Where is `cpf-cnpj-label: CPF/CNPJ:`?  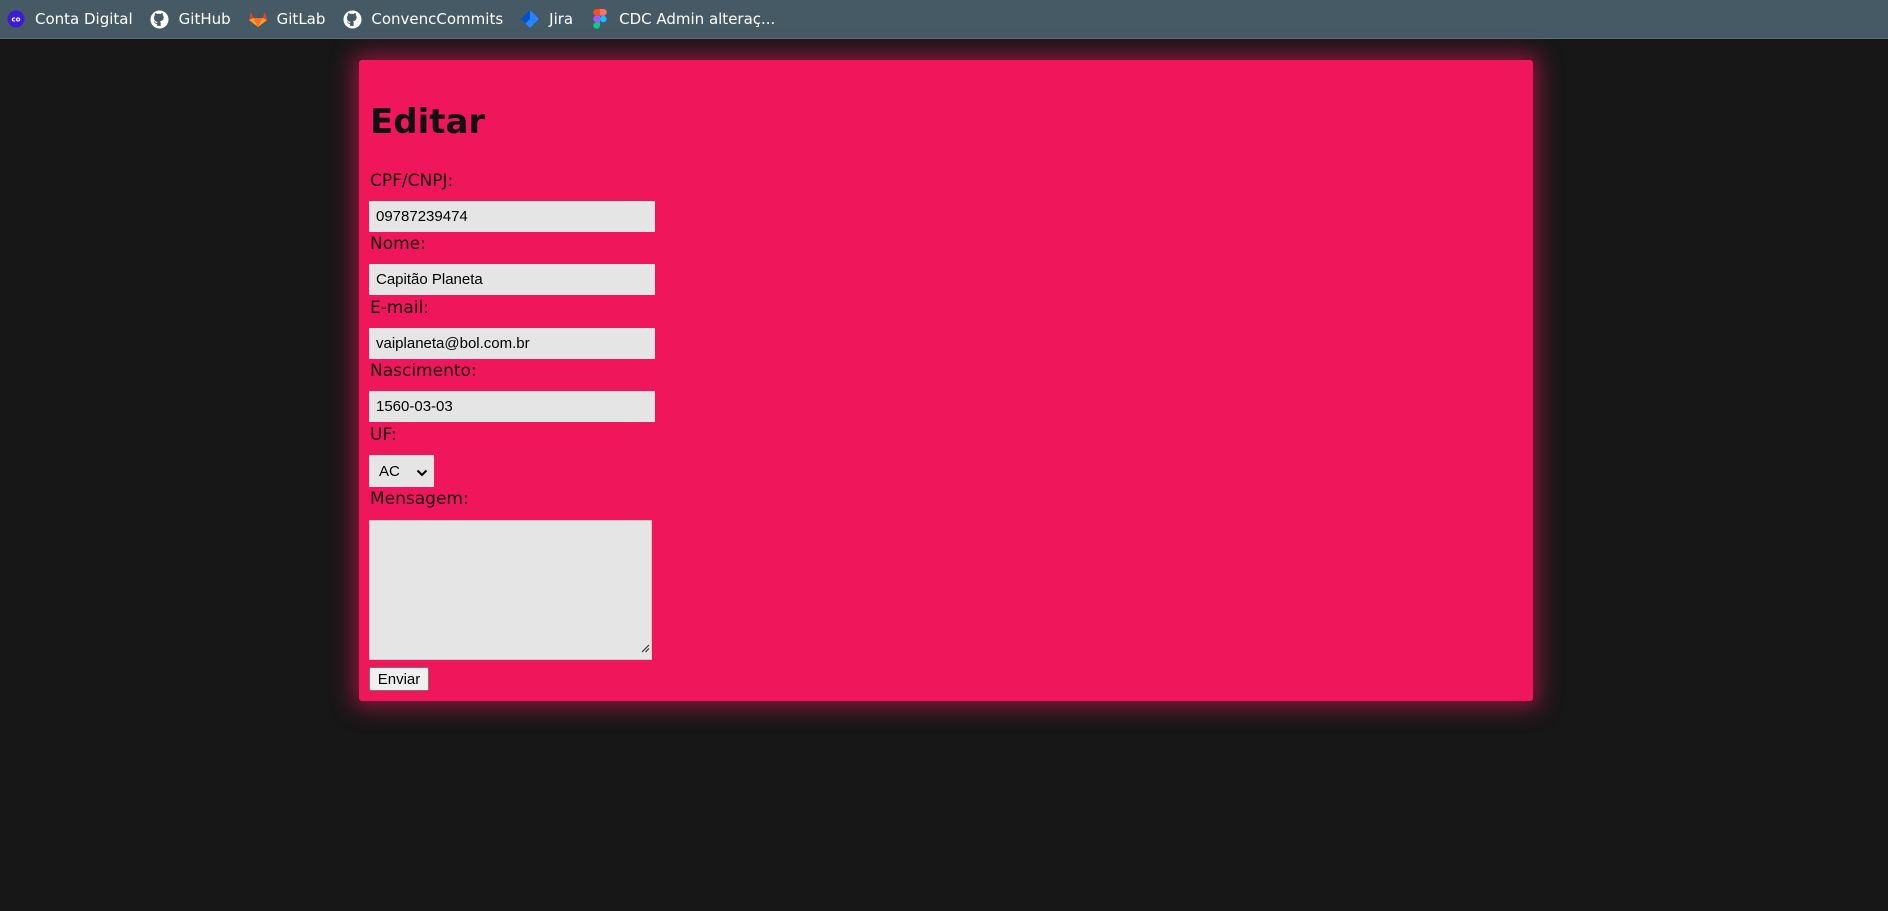
cpf-cnpj-label: CPF/CNPJ: is located at coordinates (412, 181).